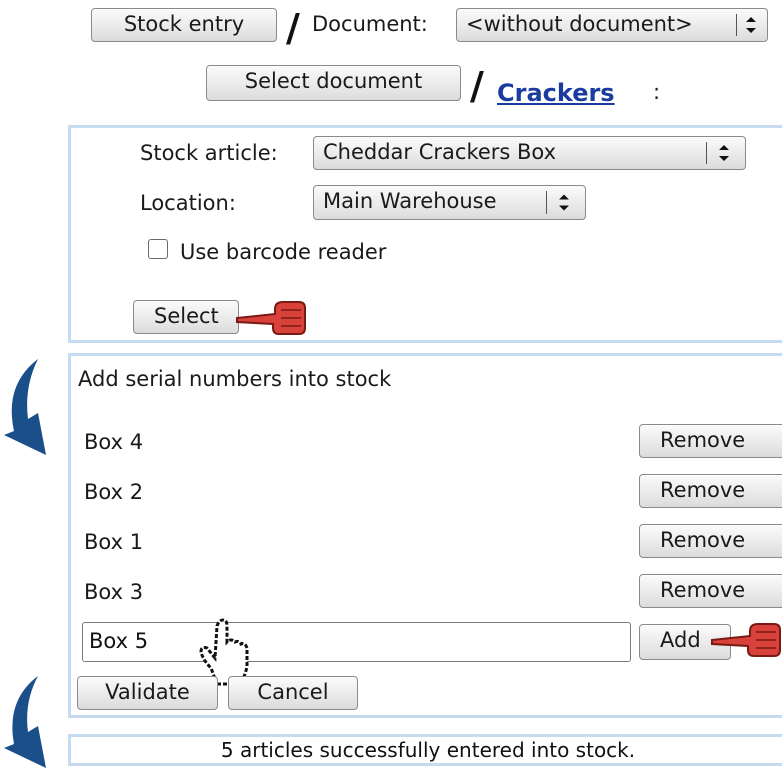 This screenshot has height=778, width=782. What do you see at coordinates (188, 203) in the screenshot?
I see `location-label: Location:` at bounding box center [188, 203].